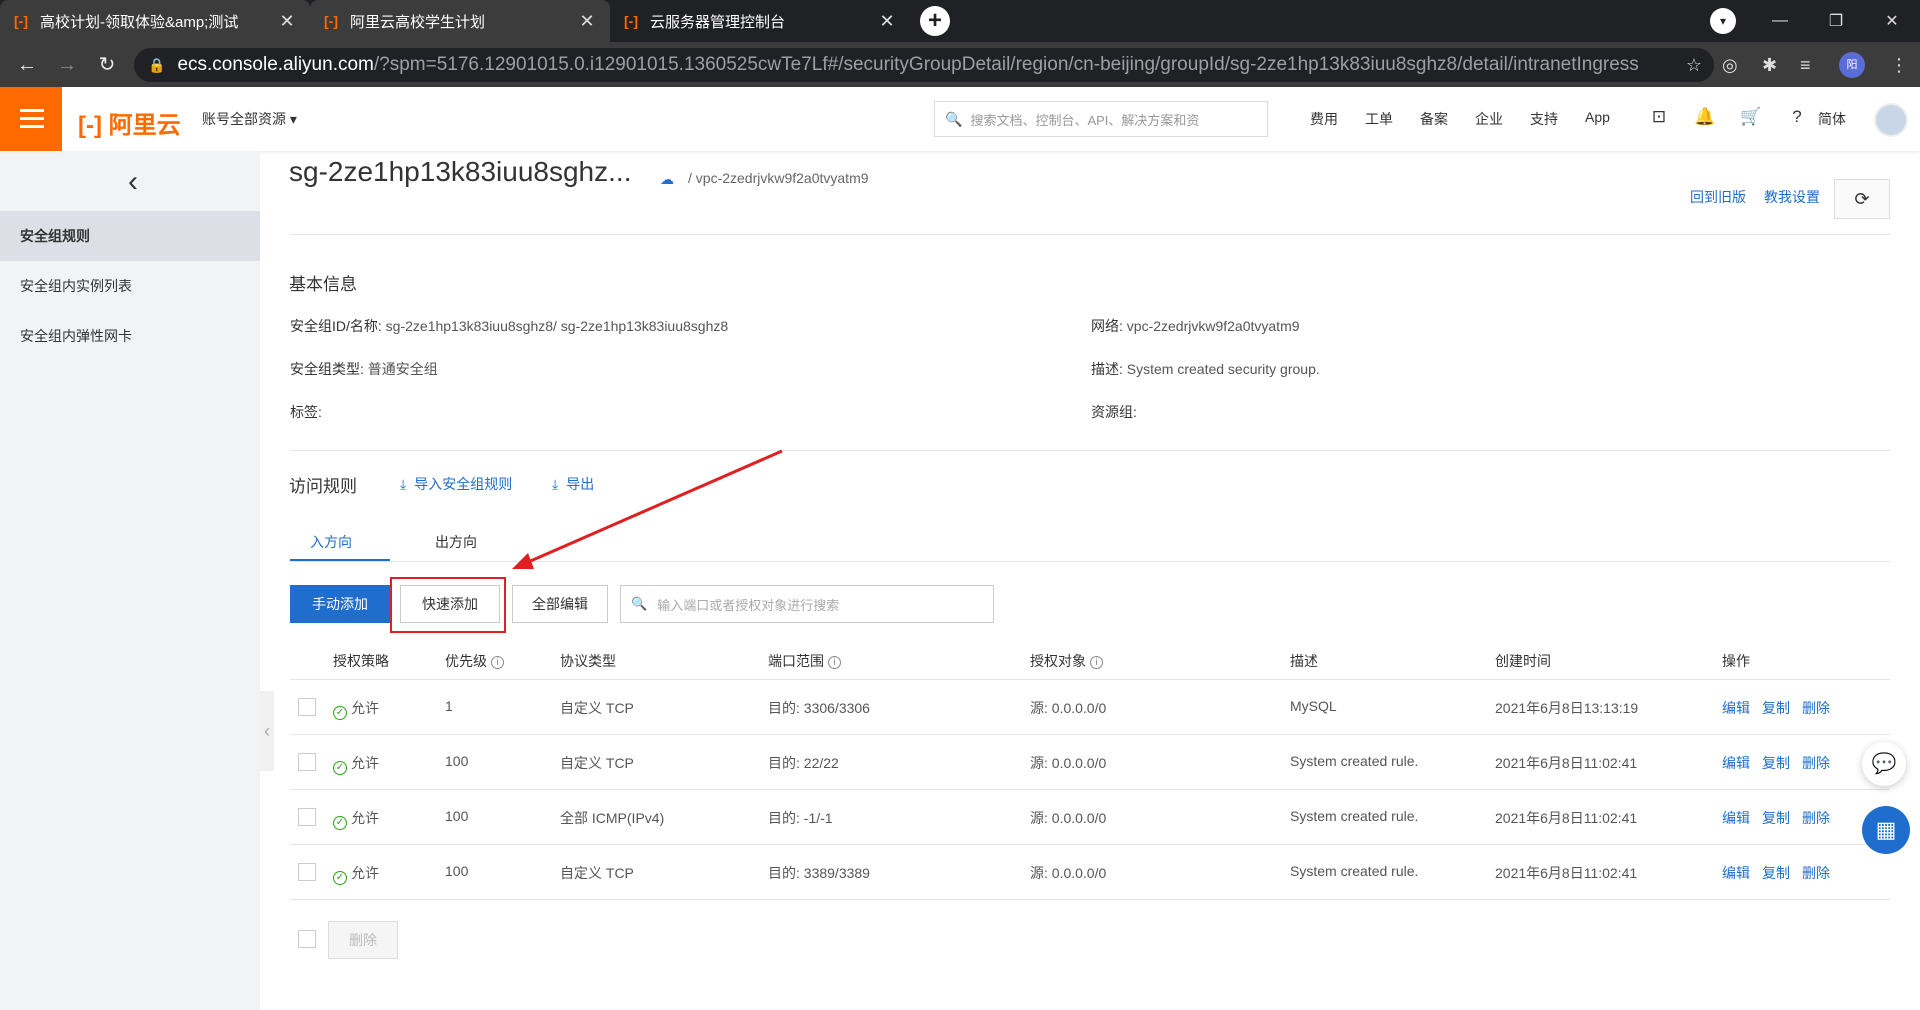  I want to click on manual-add-button: 手动添加, so click(340, 604).